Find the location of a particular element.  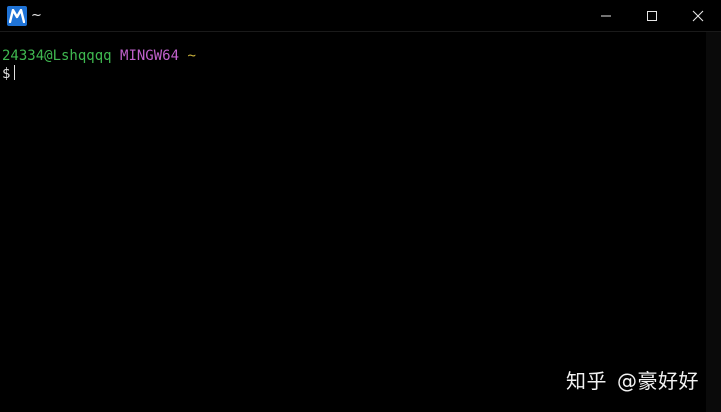

maximize-icon is located at coordinates (652, 15).